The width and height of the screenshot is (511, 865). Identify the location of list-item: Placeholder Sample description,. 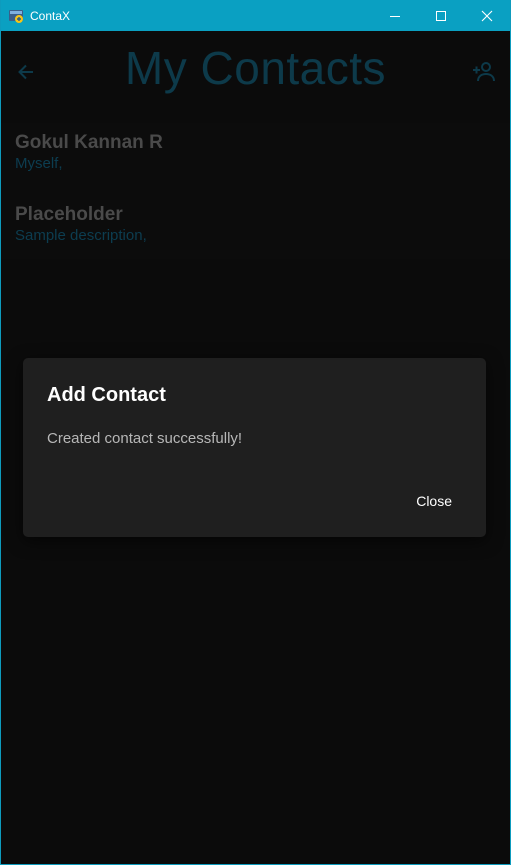
(255, 227).